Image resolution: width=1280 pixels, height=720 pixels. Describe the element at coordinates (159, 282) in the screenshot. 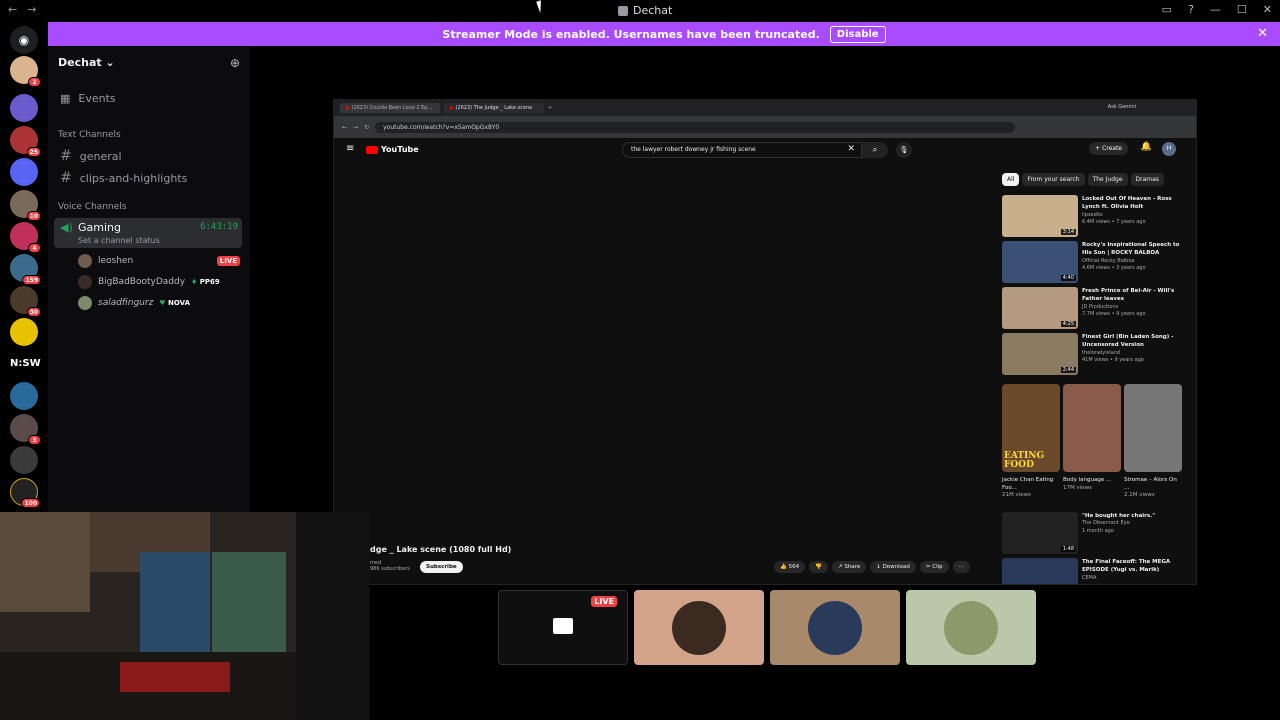

I see `voice-user: BigBadBootyDaddy ♦ PP69` at that location.